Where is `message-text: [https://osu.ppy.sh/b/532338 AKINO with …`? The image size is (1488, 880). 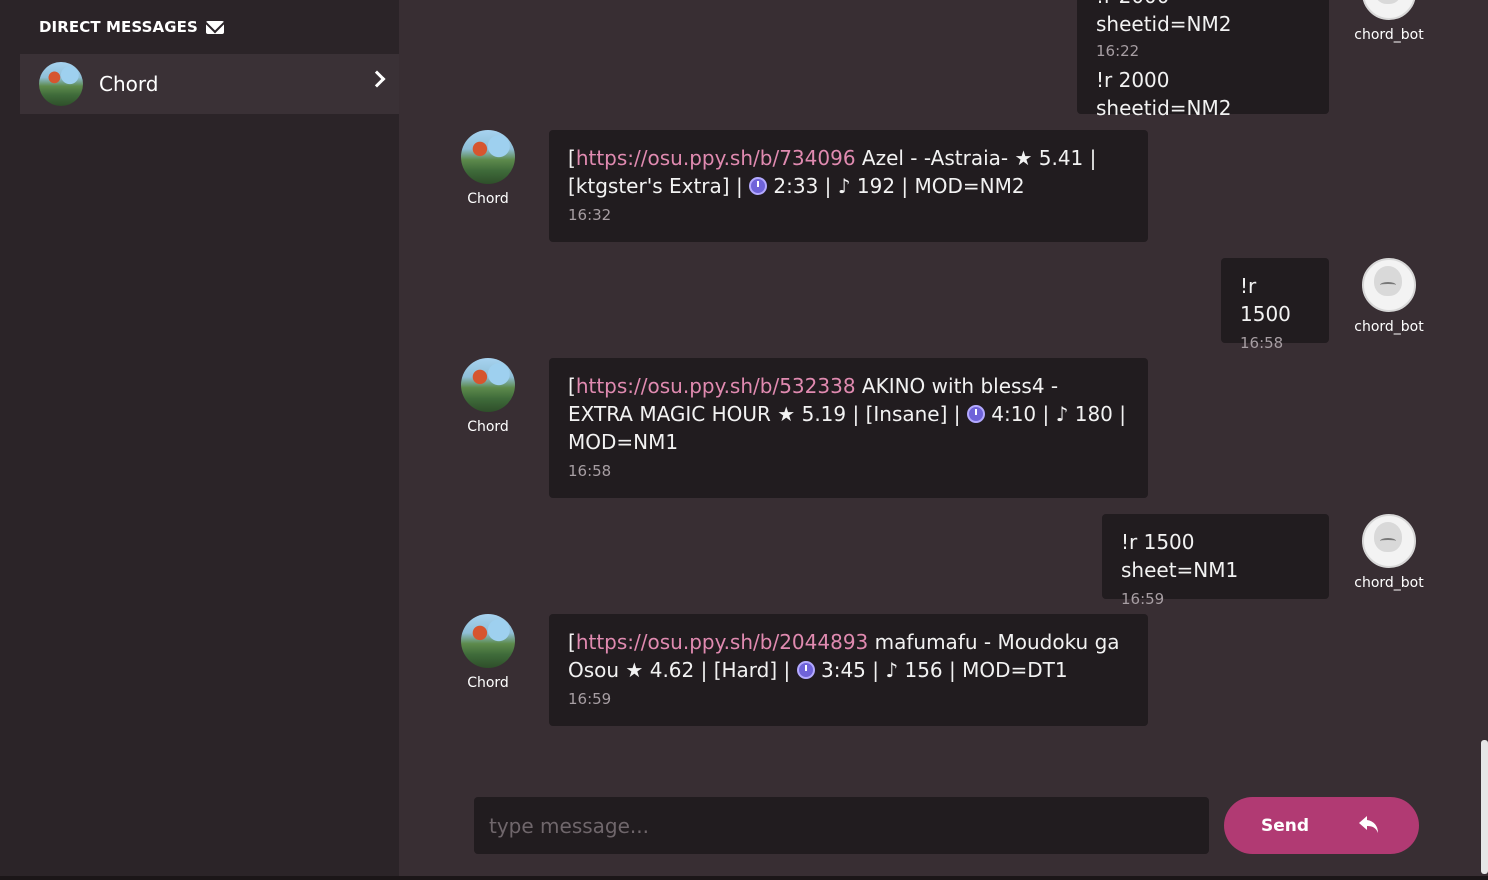
message-text: [https://osu.ppy.sh/b/532338 AKINO with … is located at coordinates (847, 414).